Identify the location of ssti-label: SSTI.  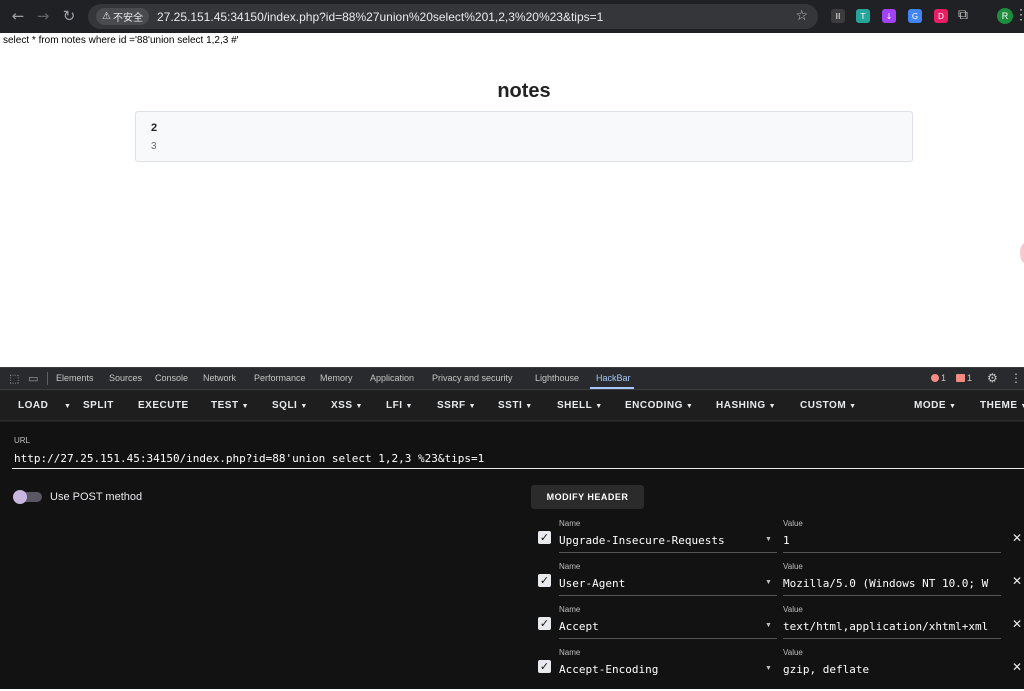
(510, 405).